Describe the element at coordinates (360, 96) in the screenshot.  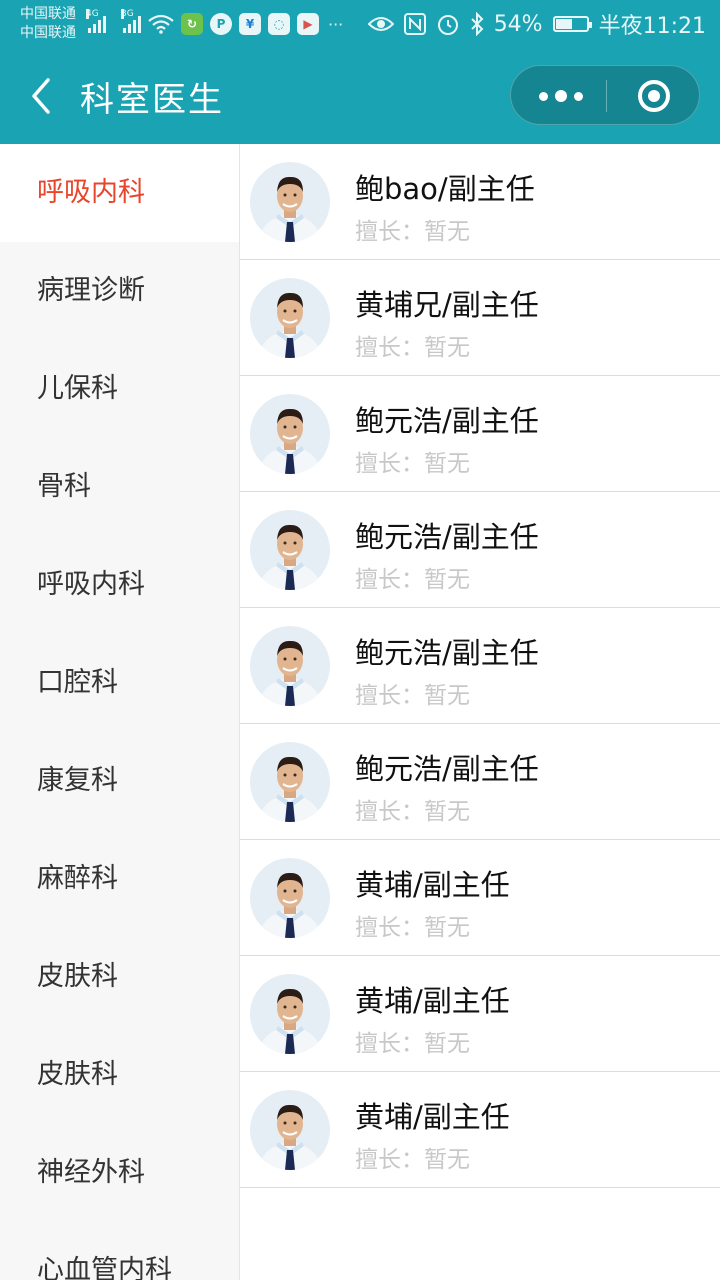
I see `nav-bar: 科室医生` at that location.